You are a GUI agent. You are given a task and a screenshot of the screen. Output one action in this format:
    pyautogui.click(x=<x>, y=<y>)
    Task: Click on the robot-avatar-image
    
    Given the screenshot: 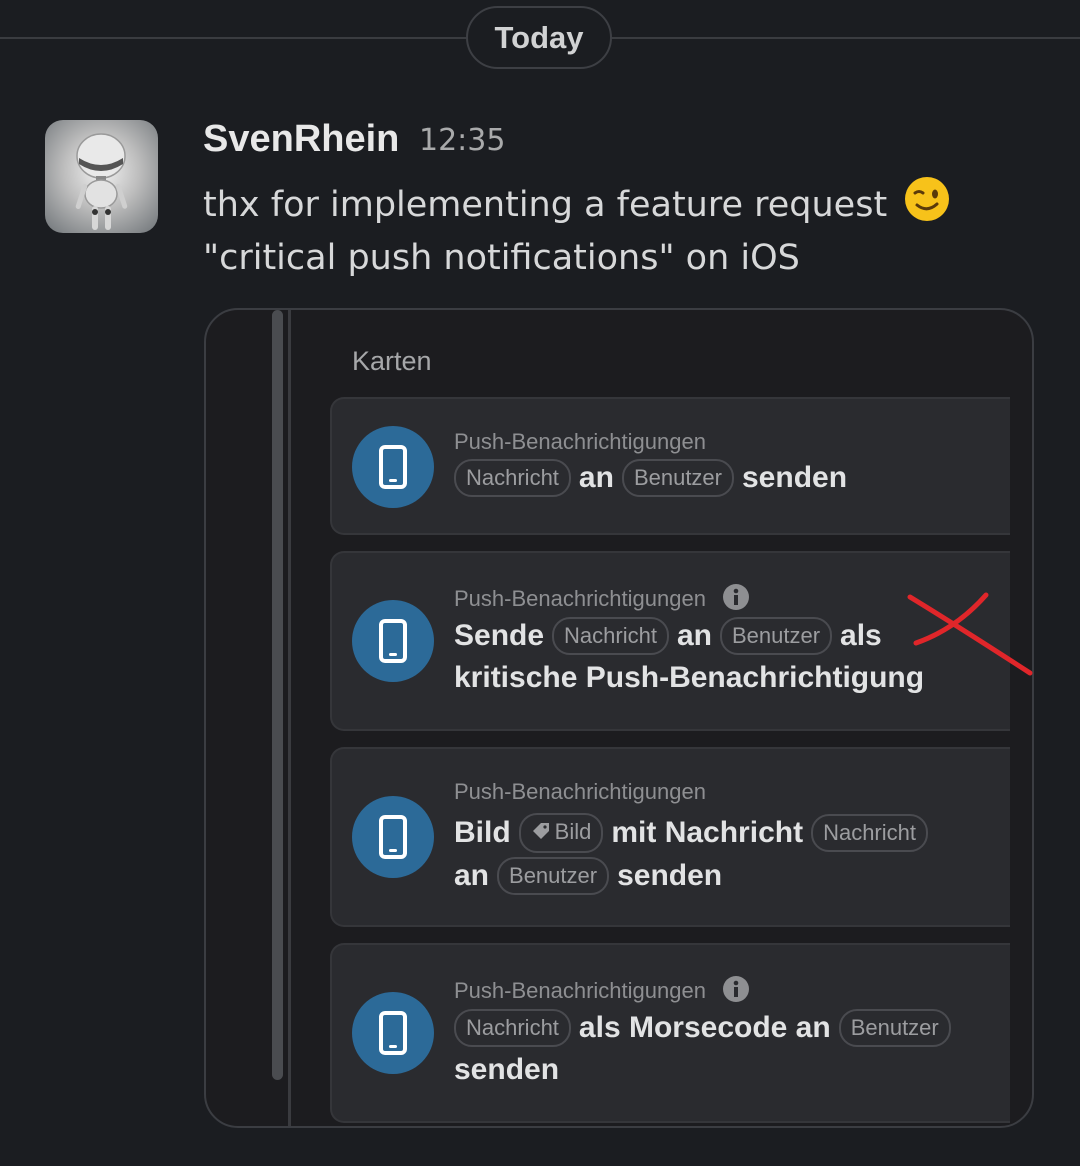 What is the action you would take?
    pyautogui.click(x=101, y=181)
    